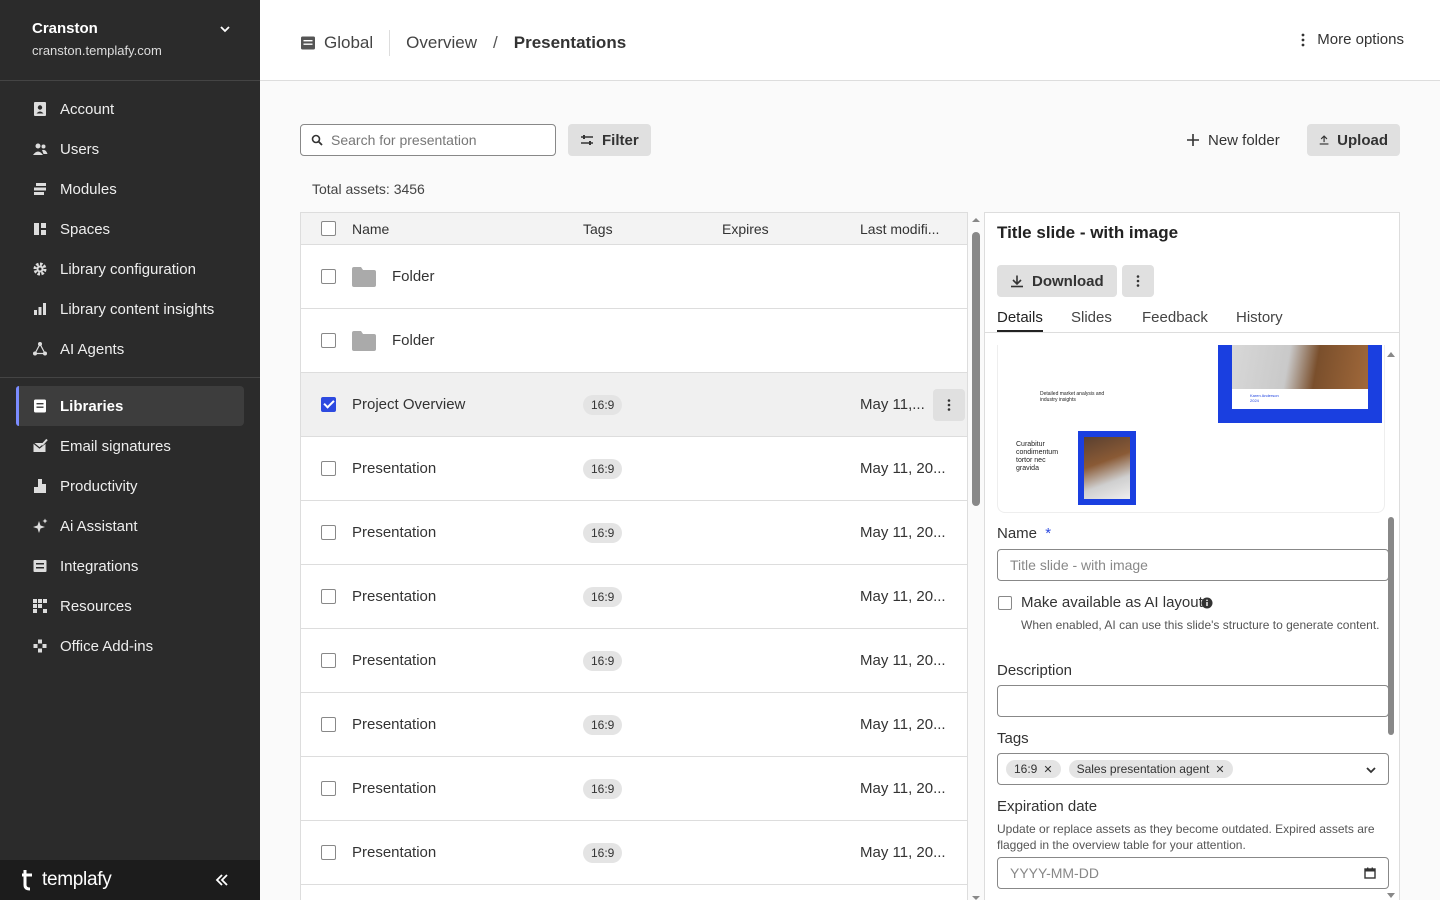 The image size is (1440, 900). What do you see at coordinates (370, 228) in the screenshot?
I see `column-name: Name` at bounding box center [370, 228].